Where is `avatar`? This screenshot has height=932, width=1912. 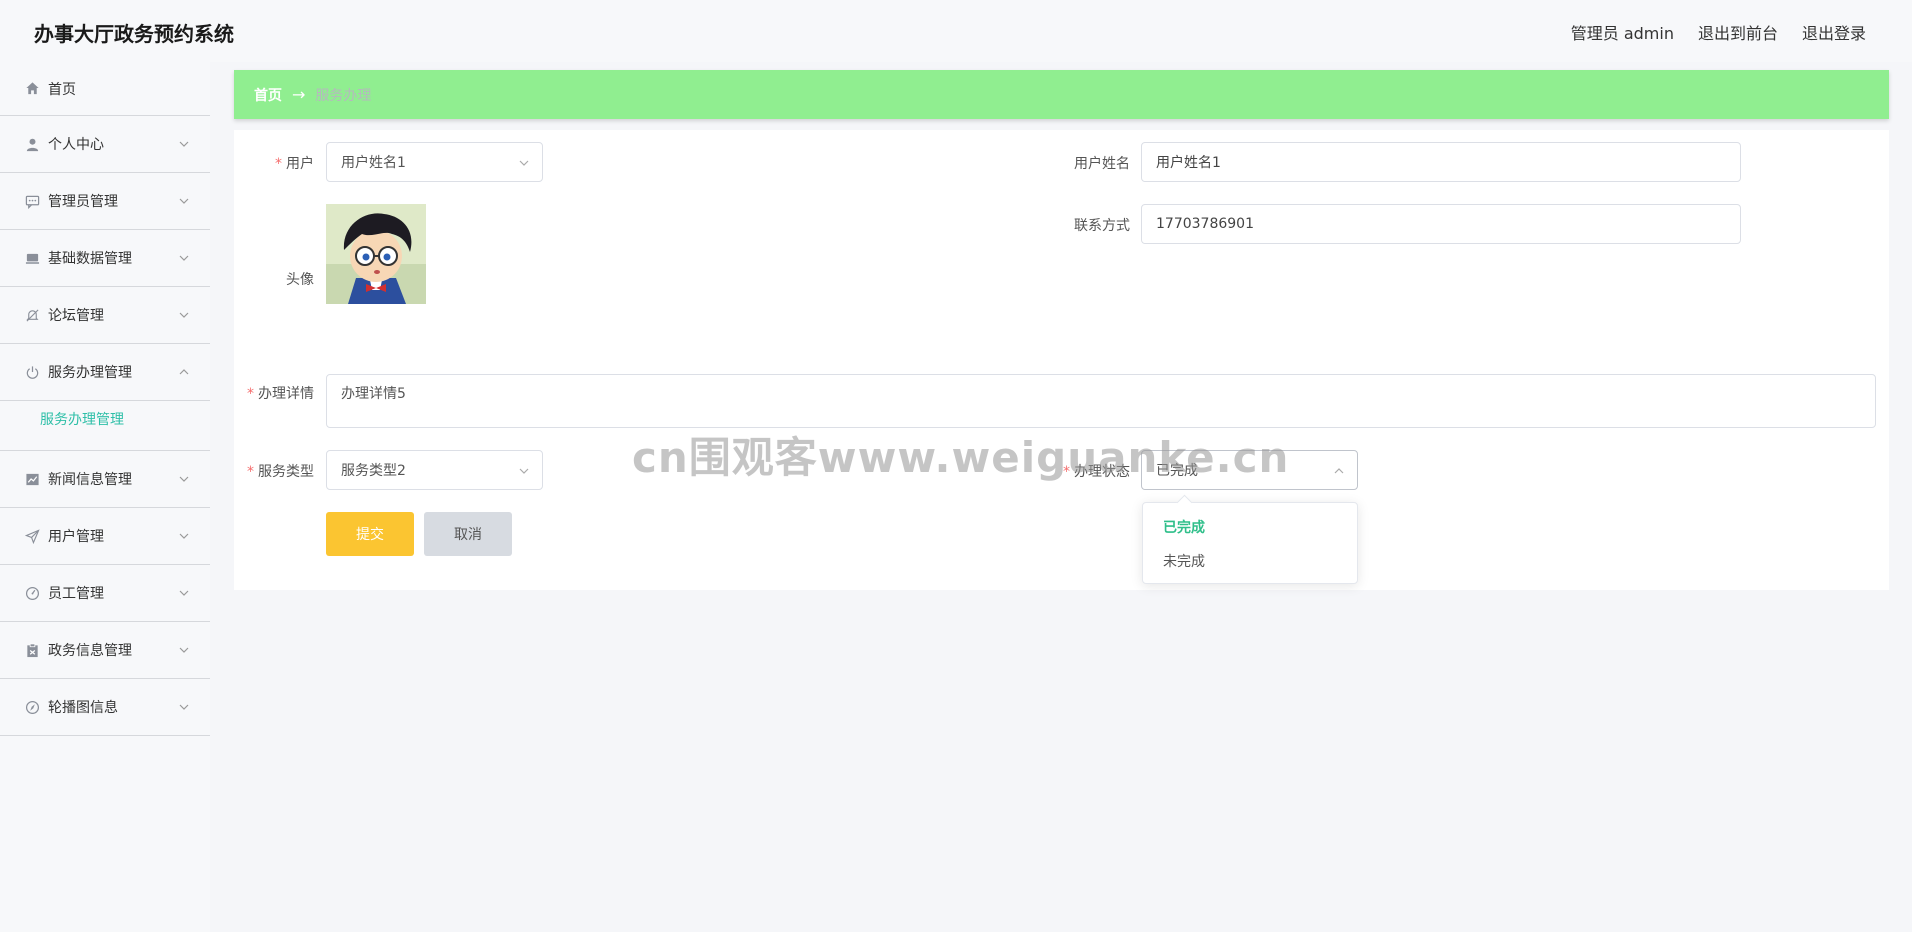 avatar is located at coordinates (376, 254).